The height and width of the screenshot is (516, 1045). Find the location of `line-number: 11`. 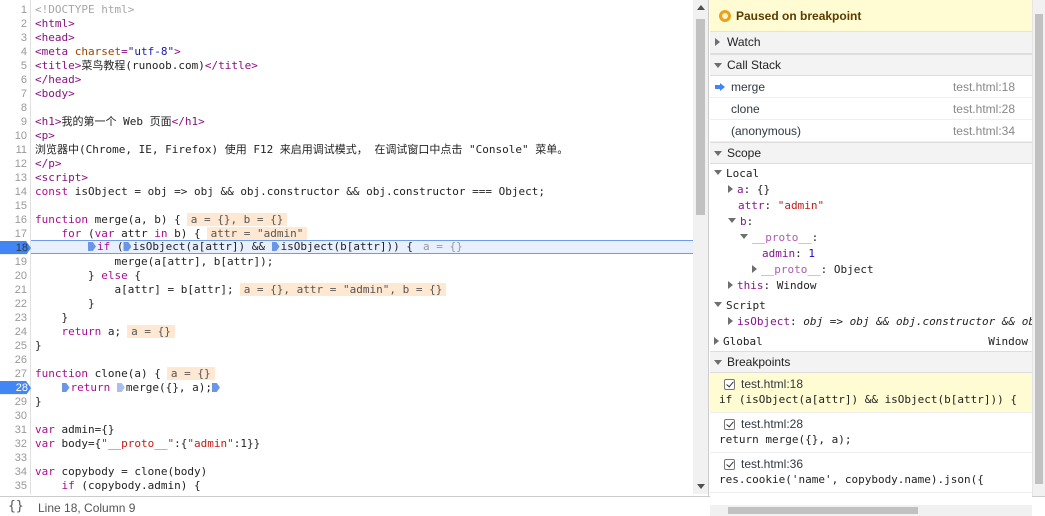

line-number: 11 is located at coordinates (15, 150).